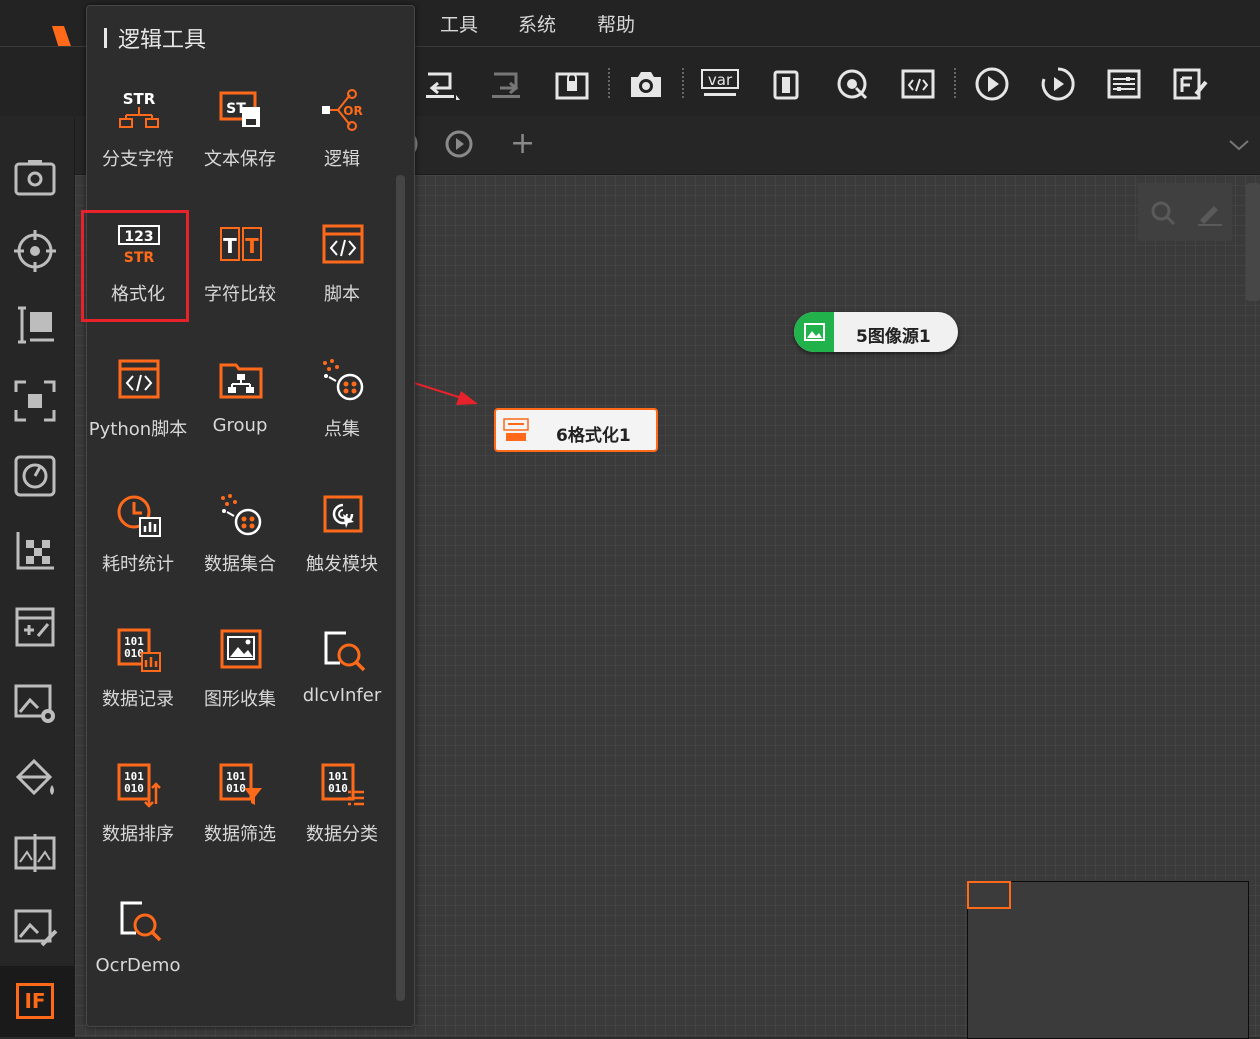 This screenshot has width=1260, height=1039. I want to click on gauge-icon, so click(35, 476).